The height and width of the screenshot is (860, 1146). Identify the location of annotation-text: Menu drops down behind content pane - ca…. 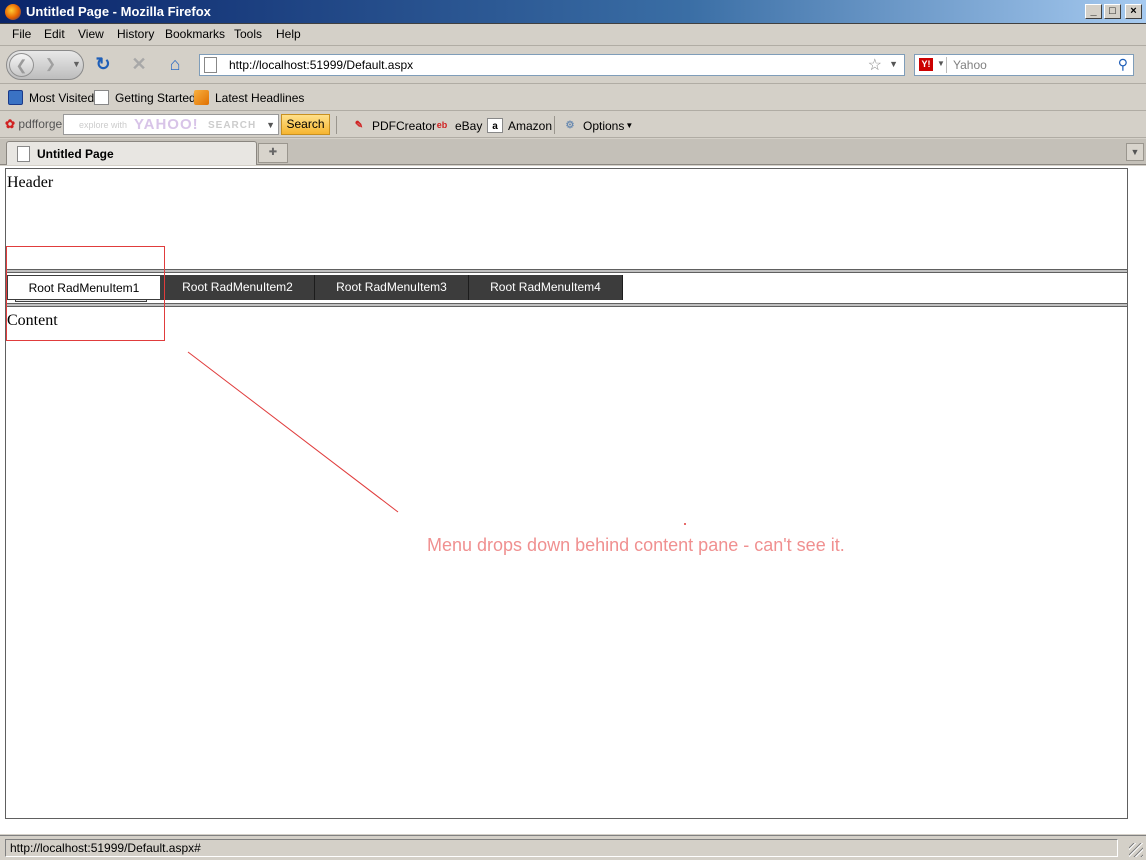
(636, 545).